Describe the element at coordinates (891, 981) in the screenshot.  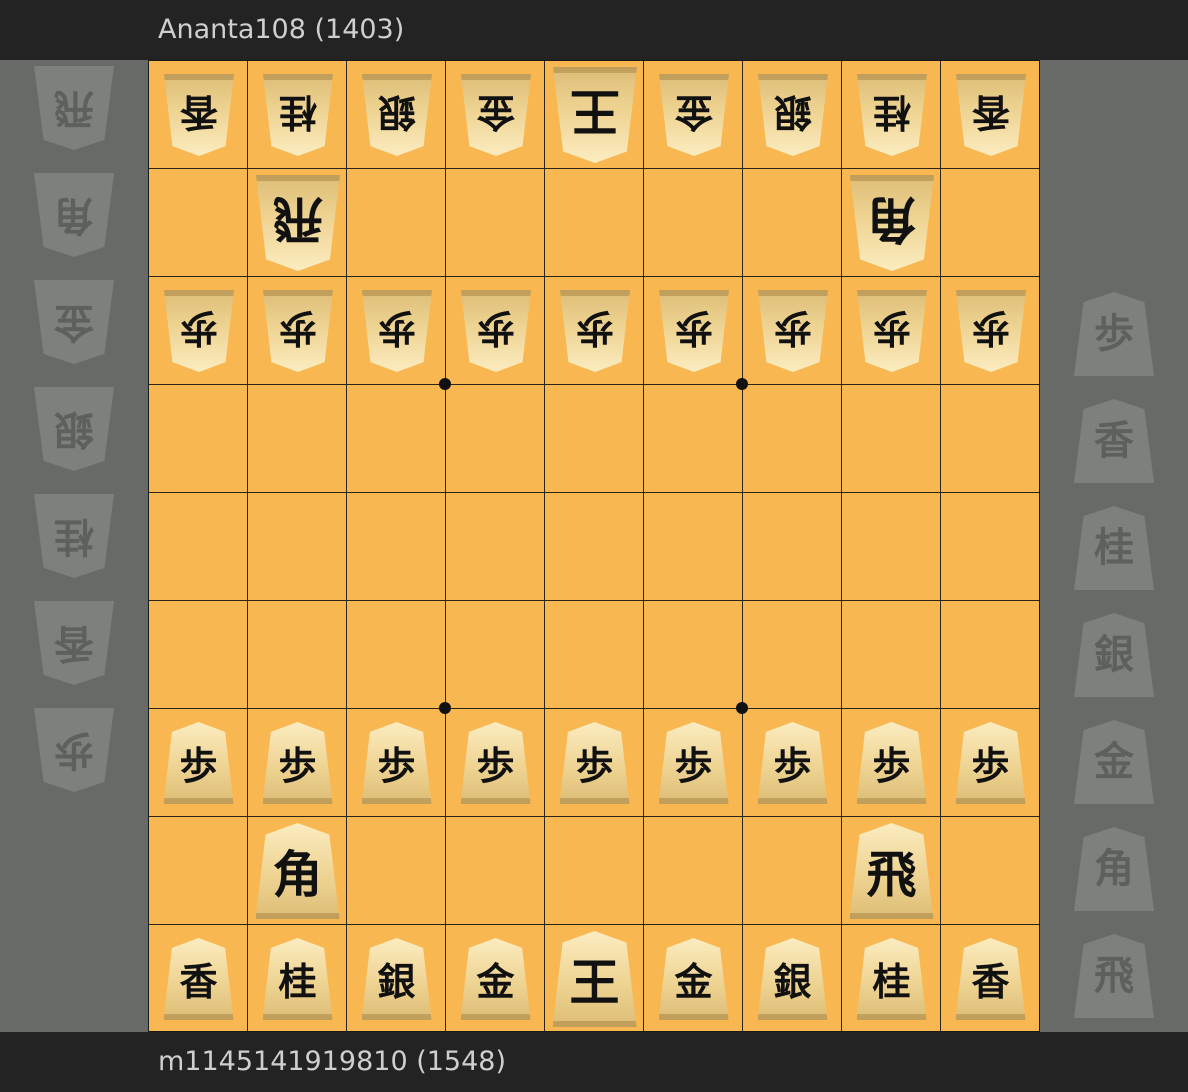
I see `piece-label: 桂` at that location.